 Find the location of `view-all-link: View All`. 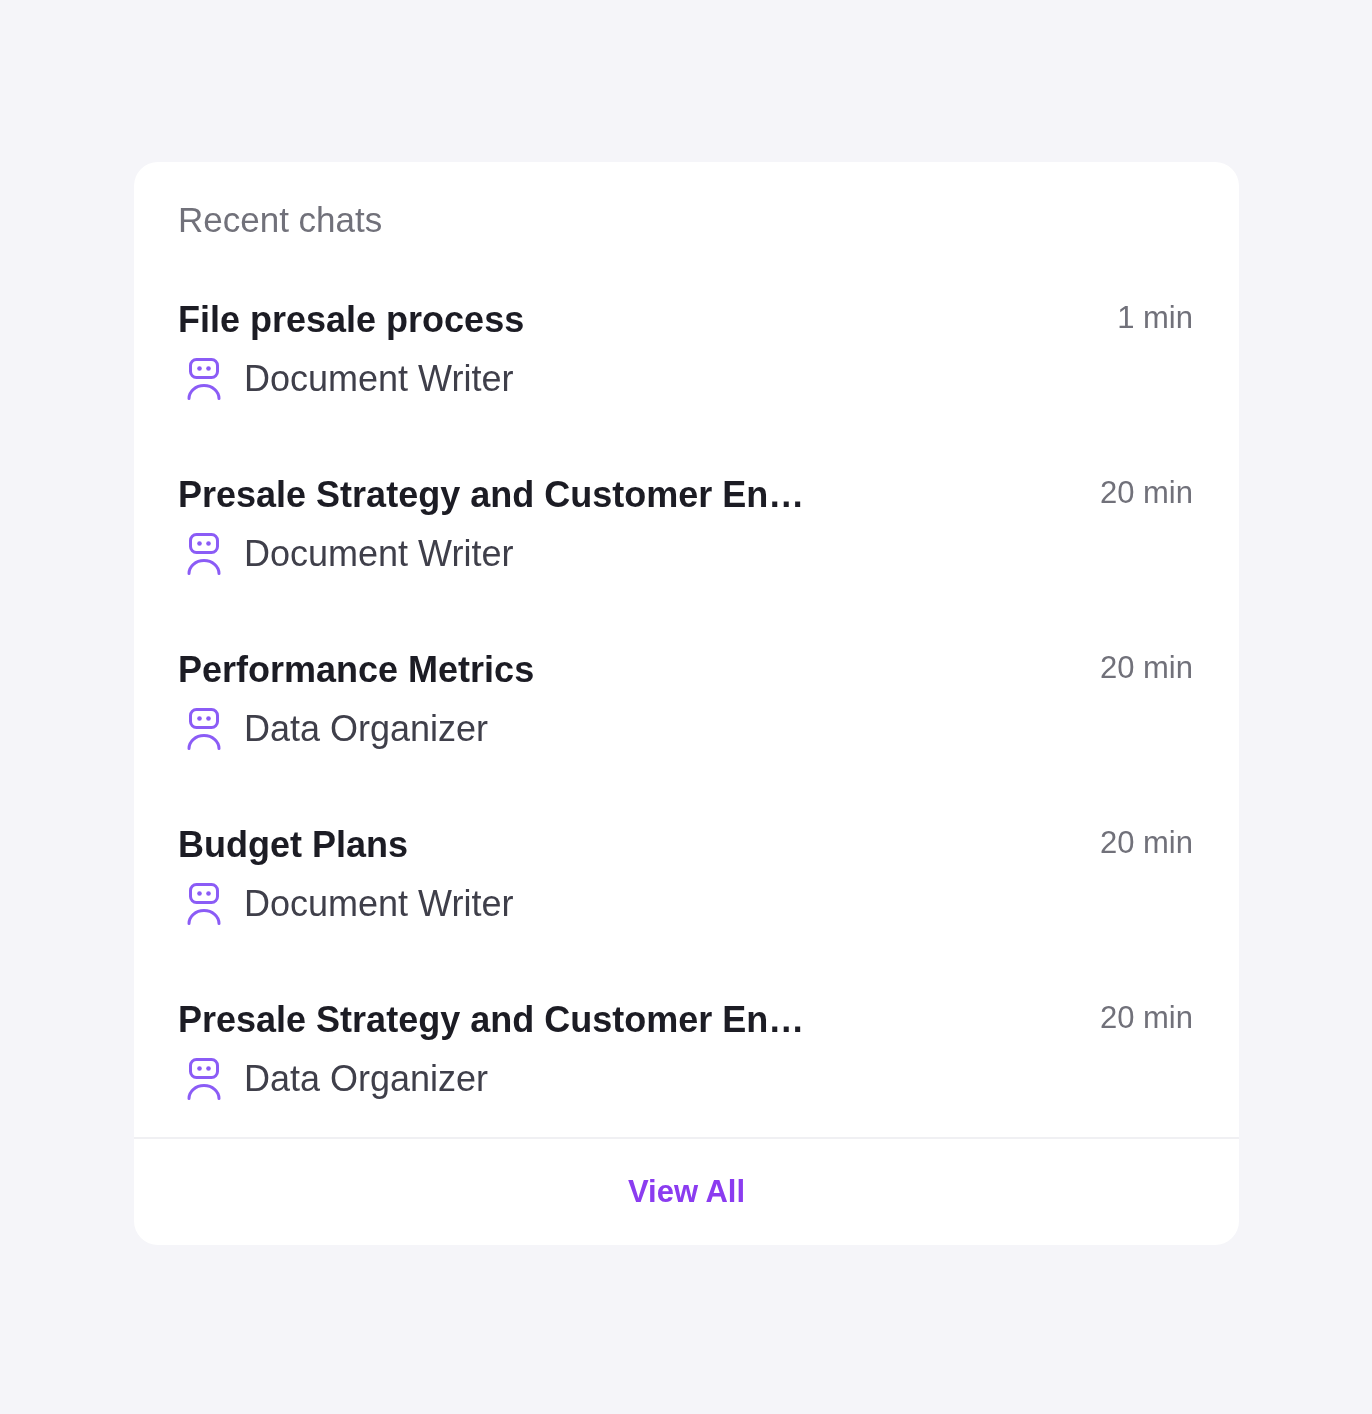

view-all-link: View All is located at coordinates (686, 1192).